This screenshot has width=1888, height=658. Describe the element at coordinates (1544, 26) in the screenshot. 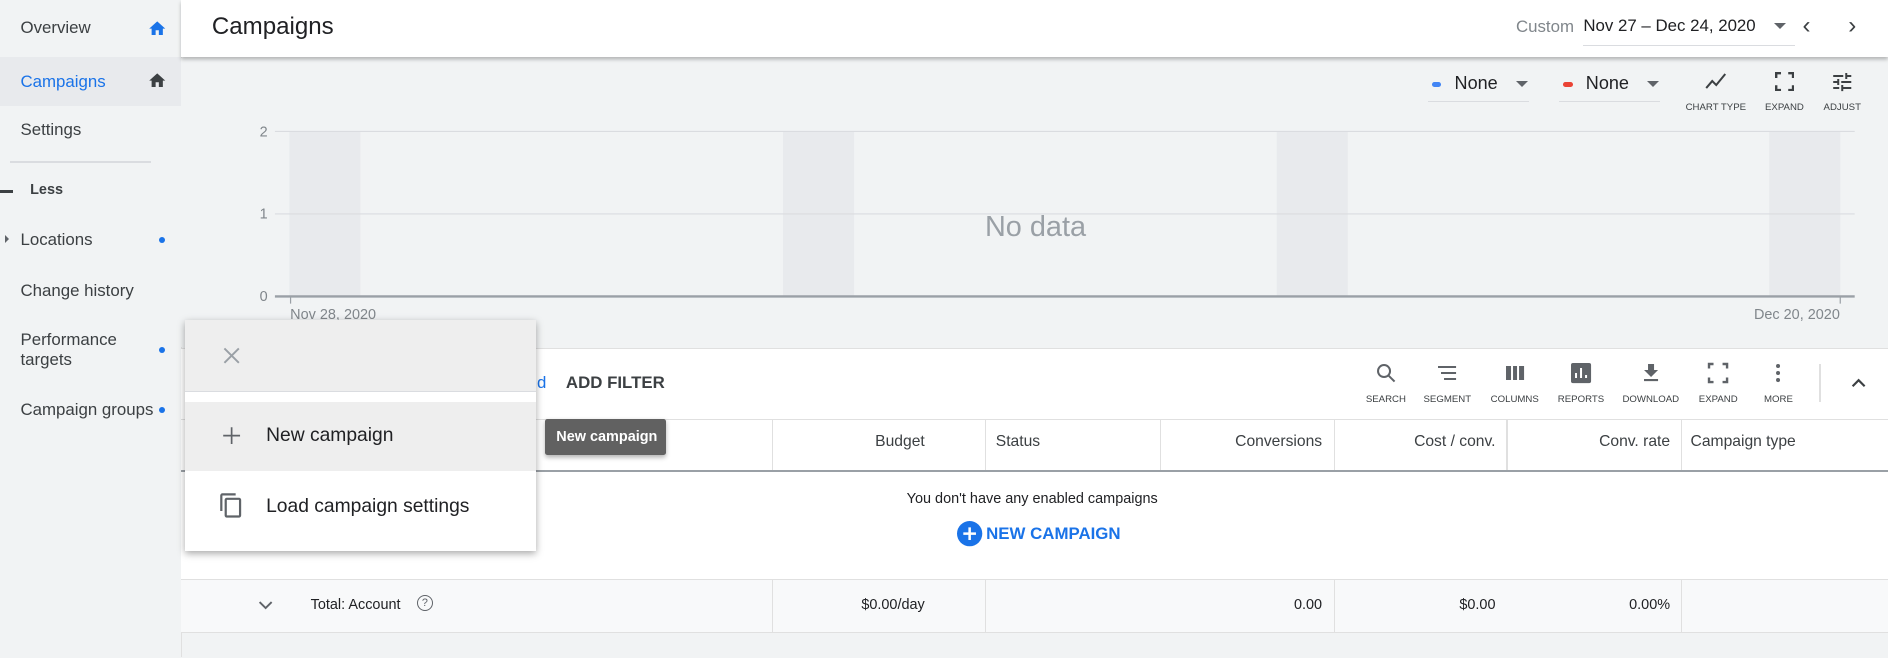

I see `date-range-label: Custom` at that location.